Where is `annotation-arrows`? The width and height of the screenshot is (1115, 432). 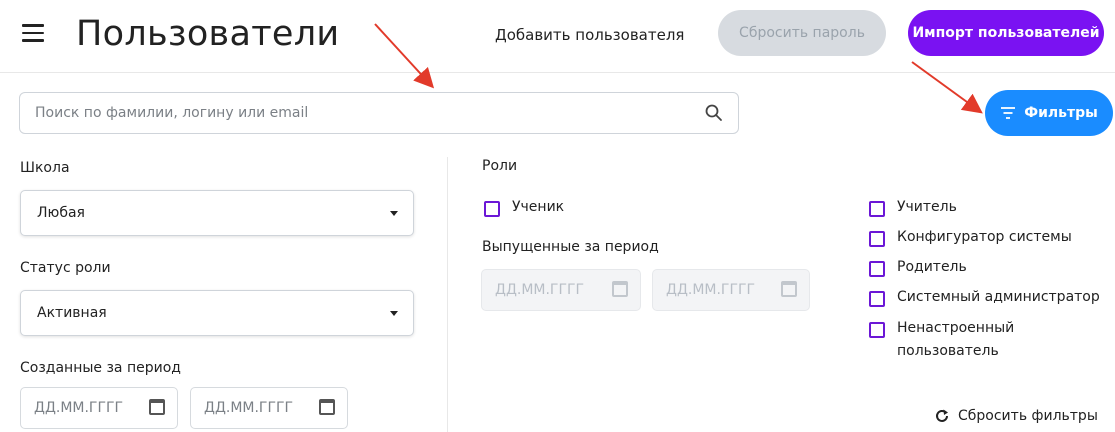
annotation-arrows is located at coordinates (678, 68).